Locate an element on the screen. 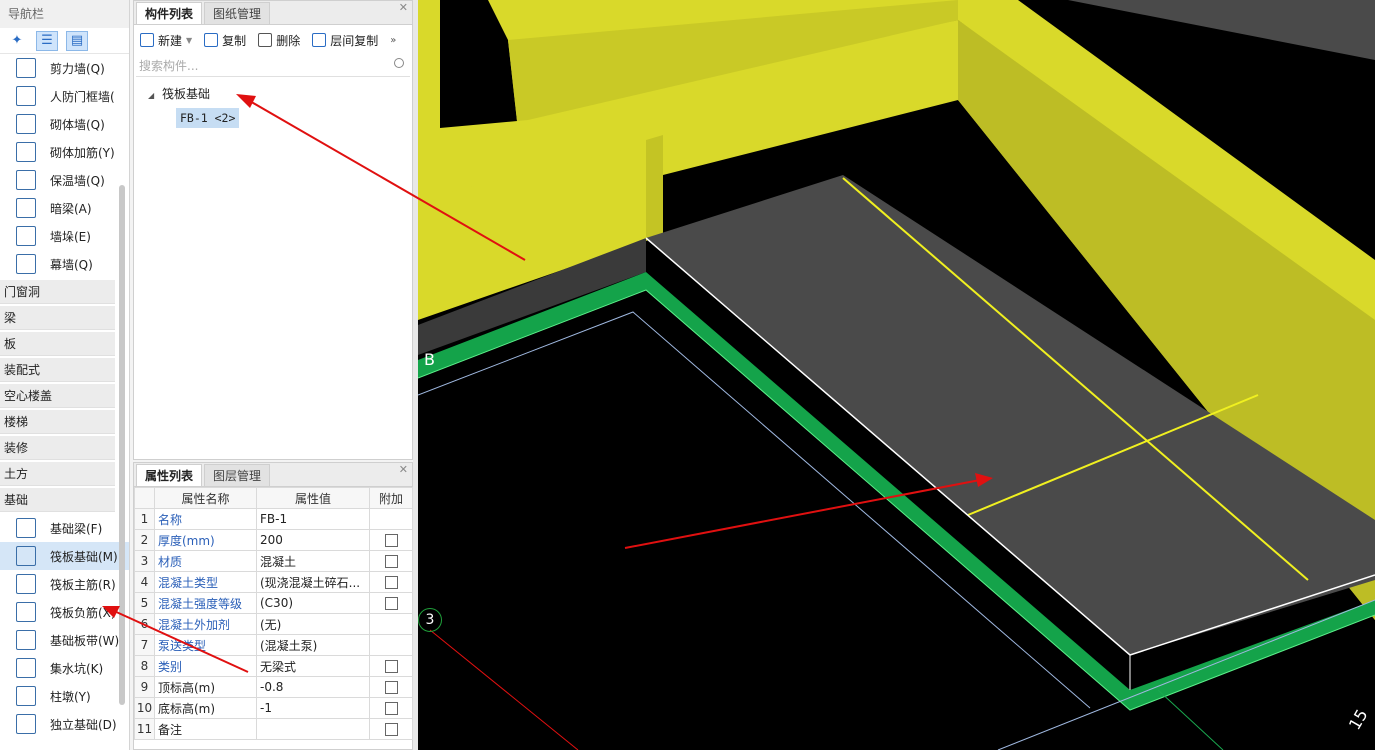 The height and width of the screenshot is (750, 1375). property-row: 10 底标高(m) -1 is located at coordinates (273, 708).